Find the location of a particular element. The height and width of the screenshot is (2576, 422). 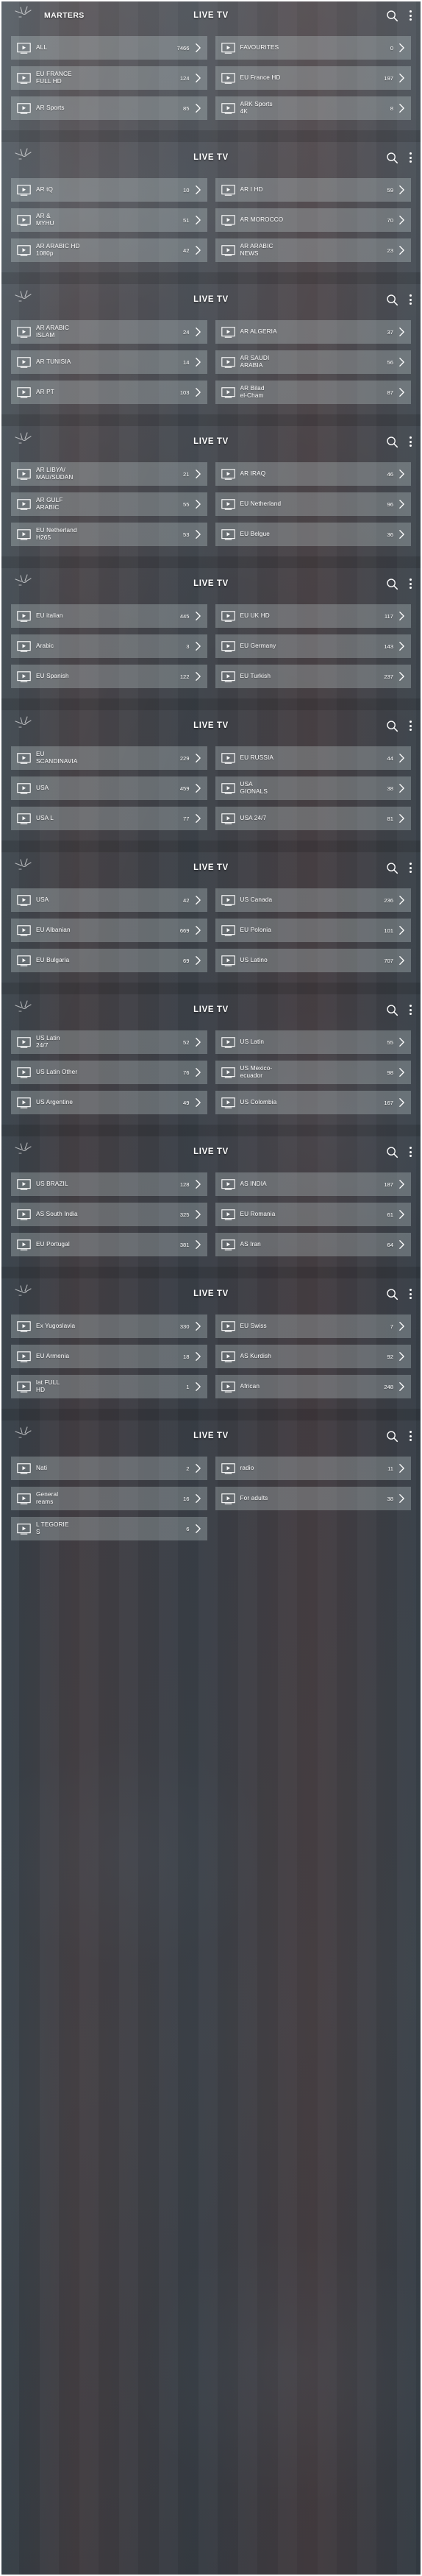

category-tile: EU France HD 197 is located at coordinates (313, 78).